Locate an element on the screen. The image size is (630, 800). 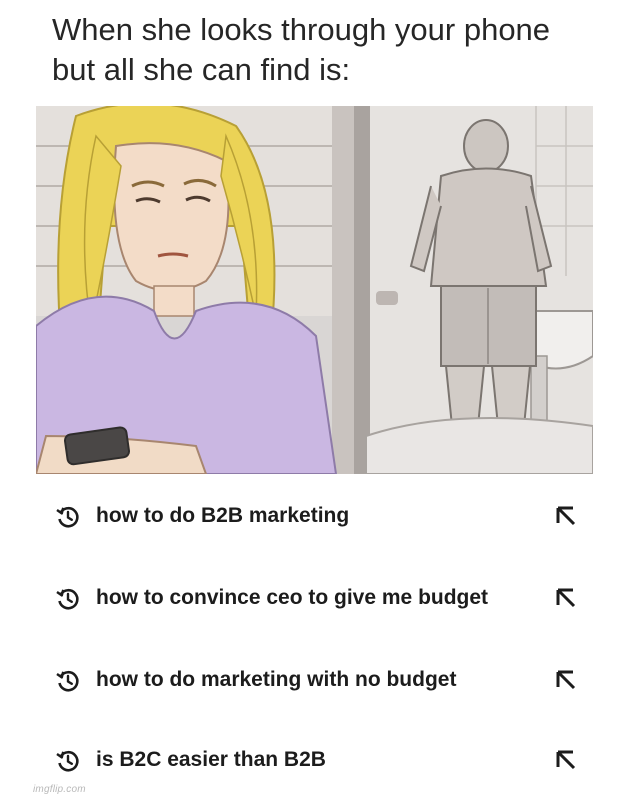
search-history-text: how to do B2B marketing is located at coordinates (223, 515).